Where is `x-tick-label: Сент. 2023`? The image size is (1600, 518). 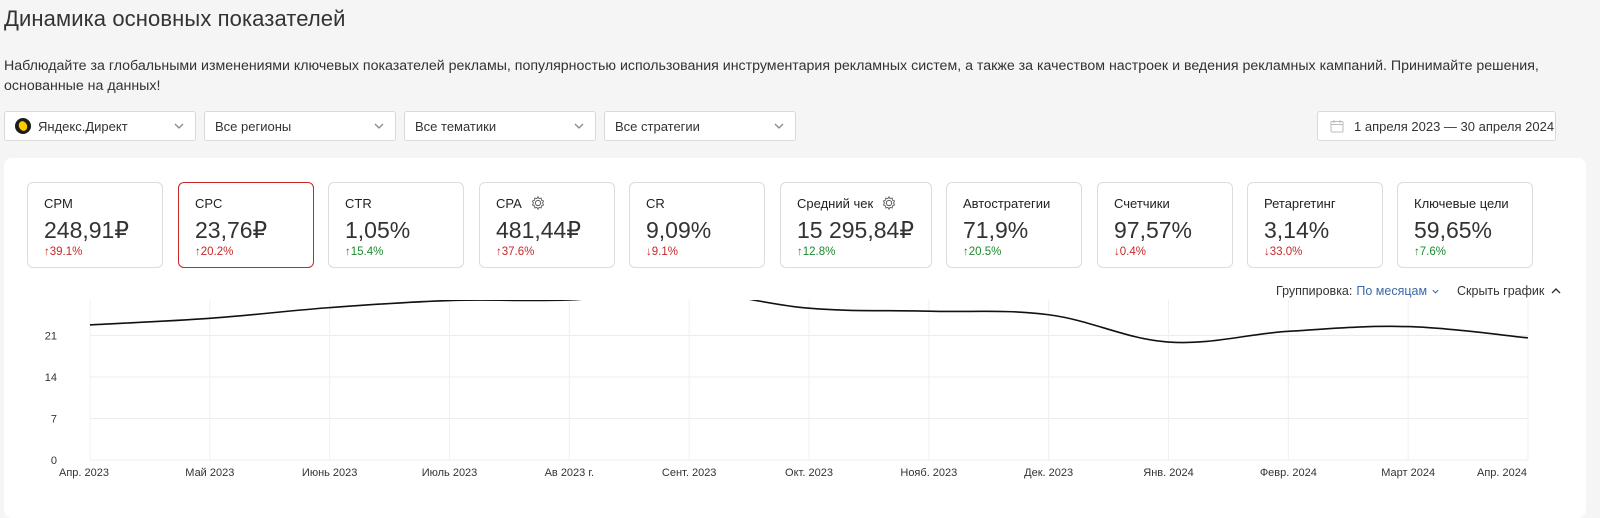 x-tick-label: Сент. 2023 is located at coordinates (689, 473).